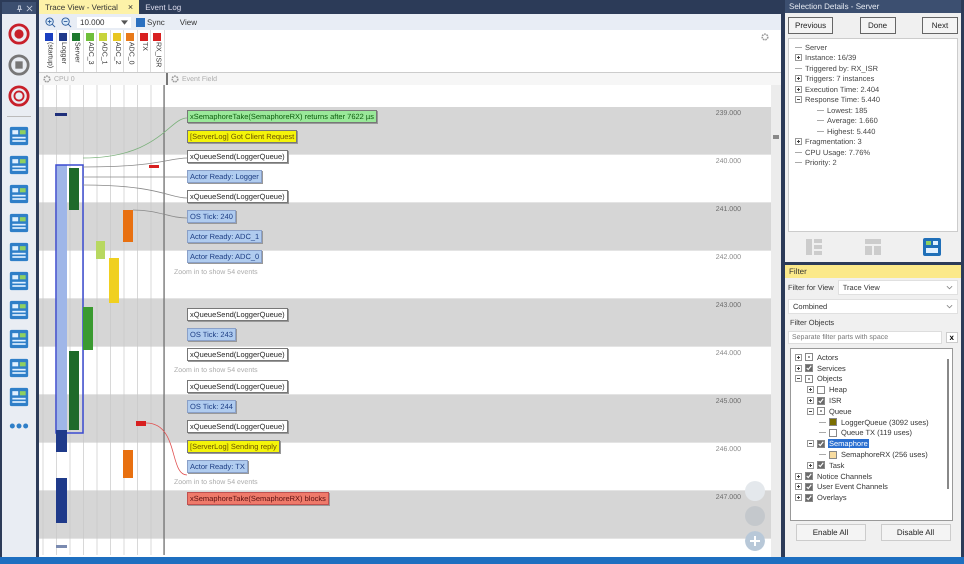  Describe the element at coordinates (150, 22) in the screenshot. I see `sync-button: Sync` at that location.